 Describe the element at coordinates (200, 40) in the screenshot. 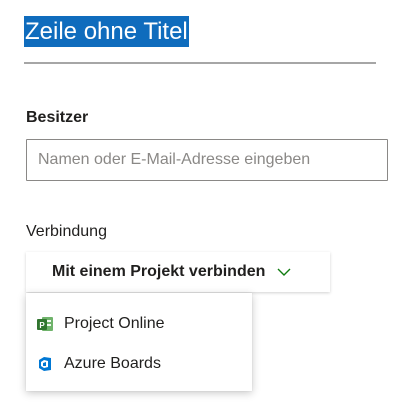

I see `title-field: Zeile ohne Titel` at that location.